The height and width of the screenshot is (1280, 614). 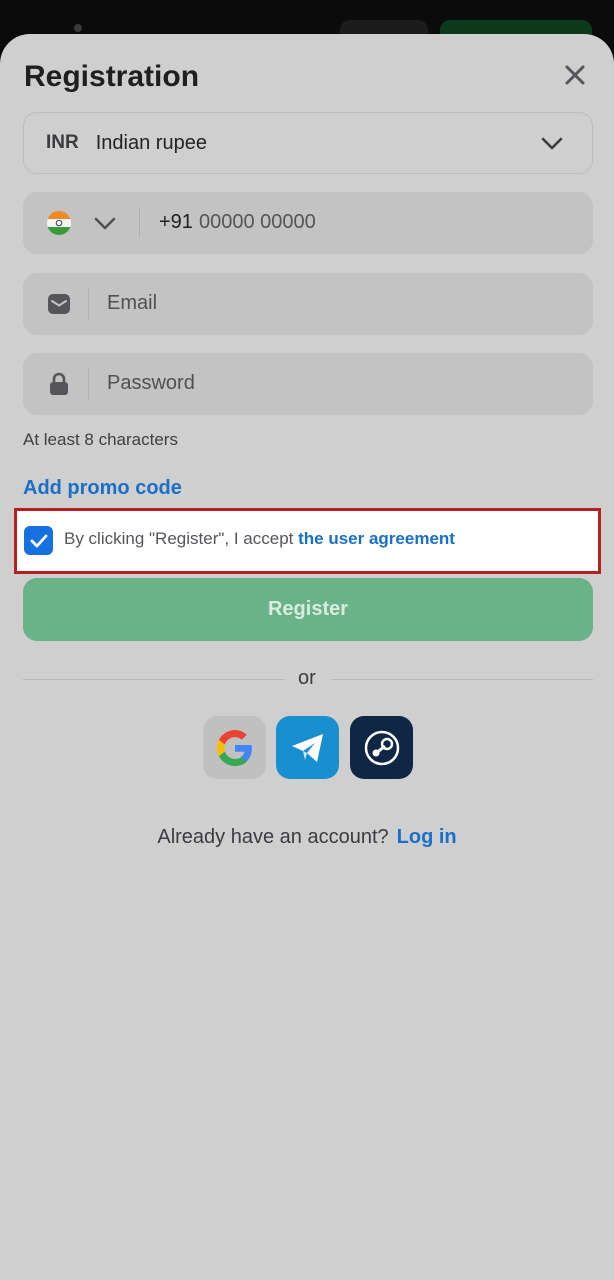 I want to click on currency-name: Indian rupee, so click(x=151, y=142).